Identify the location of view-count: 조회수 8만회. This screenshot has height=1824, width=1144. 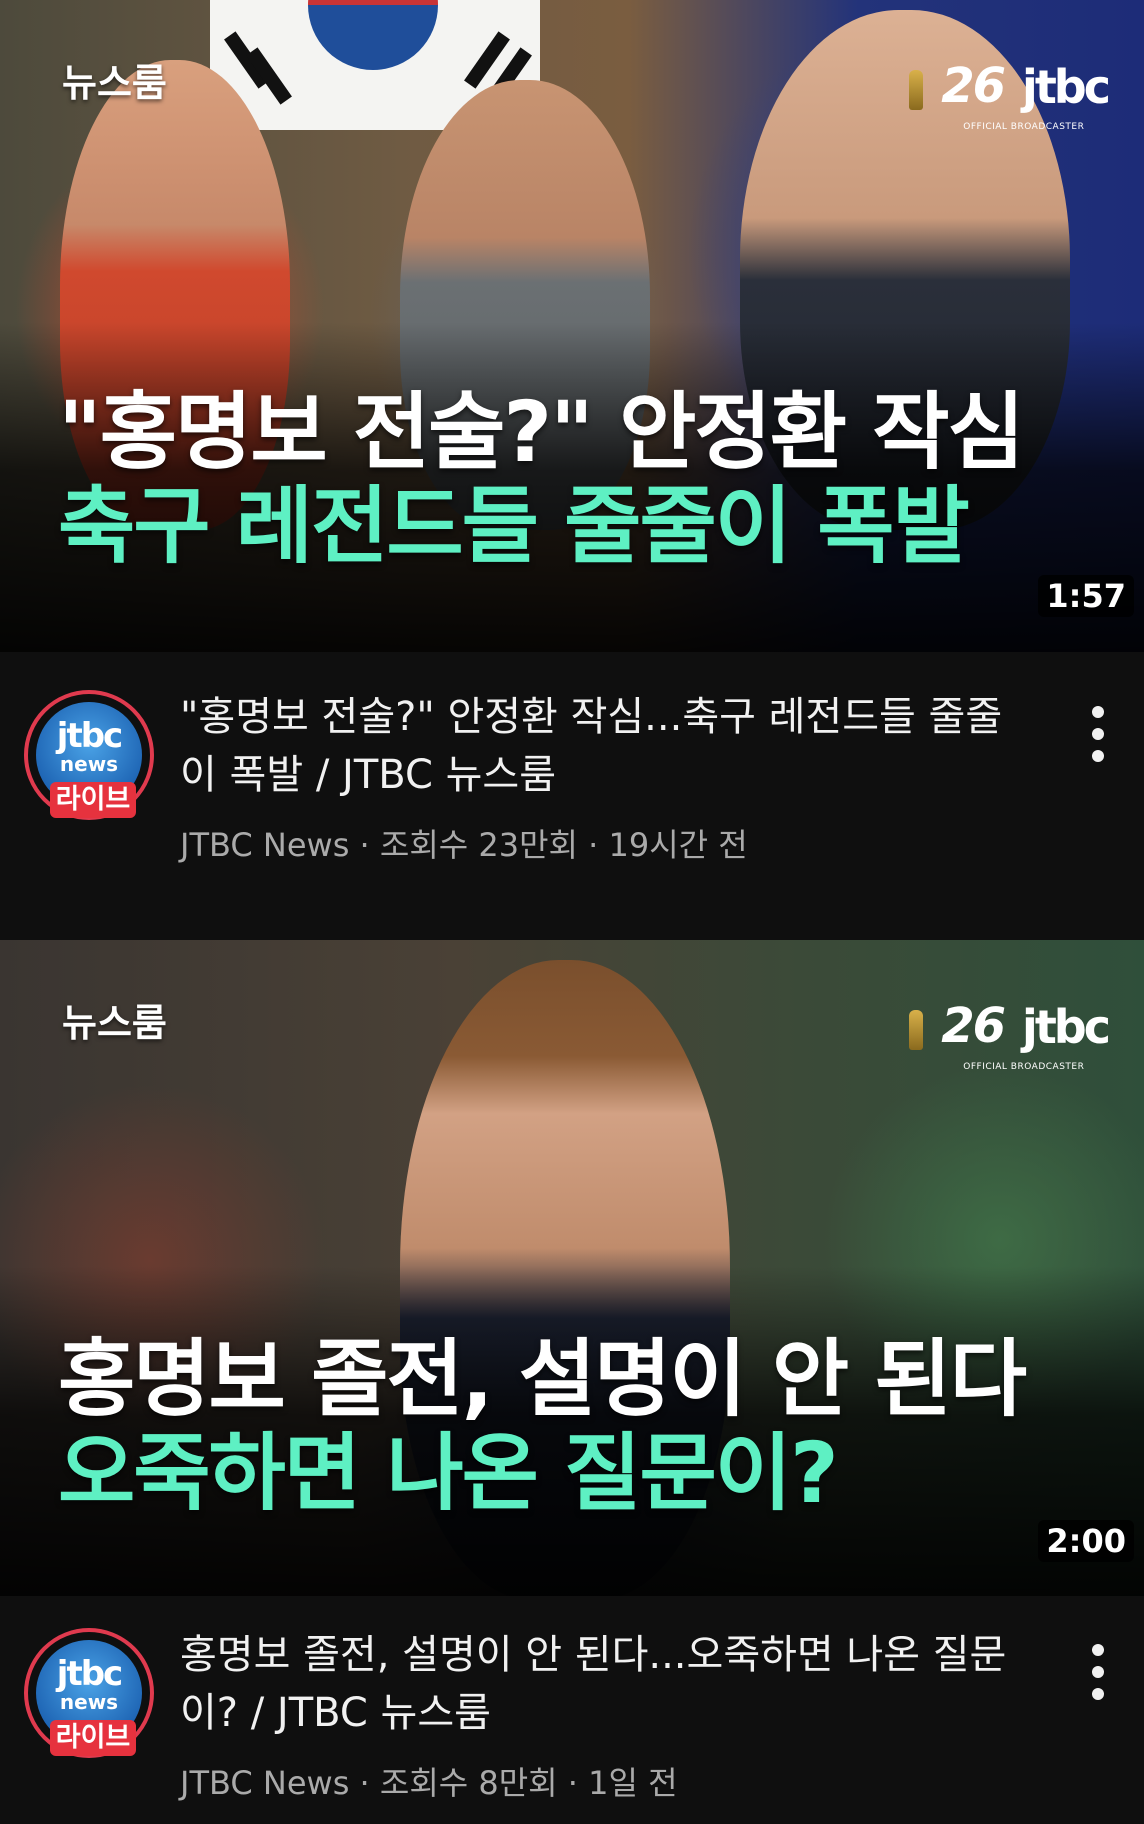
(468, 1783).